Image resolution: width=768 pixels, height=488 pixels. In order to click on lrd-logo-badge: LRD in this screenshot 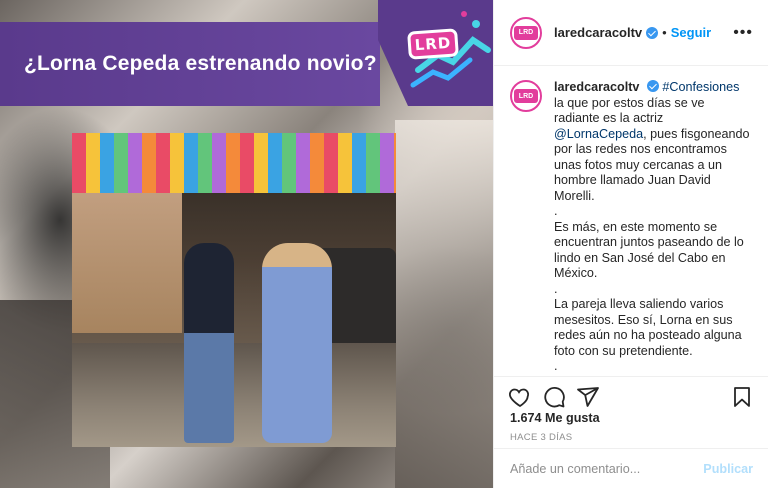, I will do `click(433, 44)`.